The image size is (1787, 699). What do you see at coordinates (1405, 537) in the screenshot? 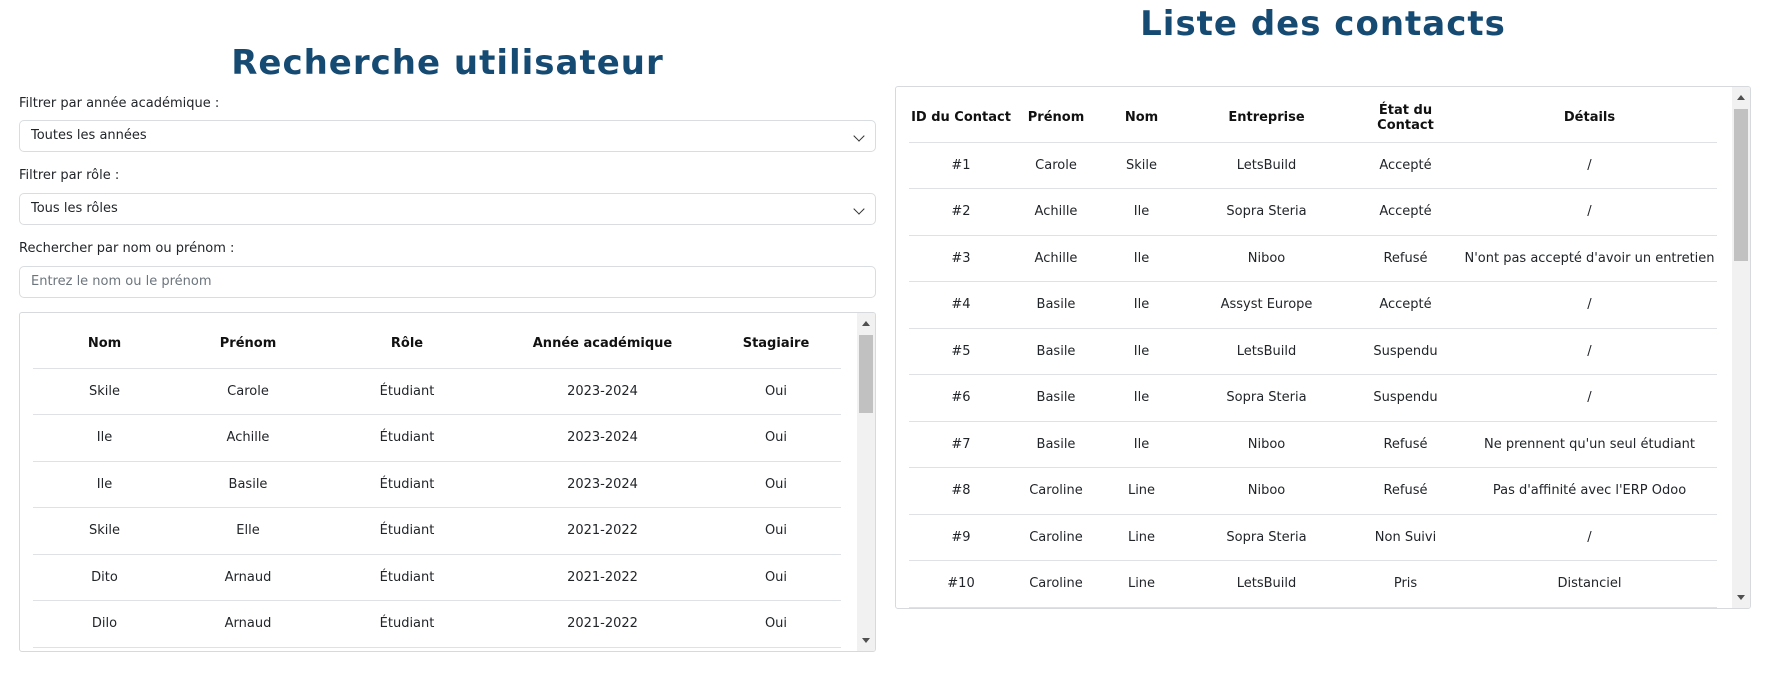
I see `cell: Non Suivi` at bounding box center [1405, 537].